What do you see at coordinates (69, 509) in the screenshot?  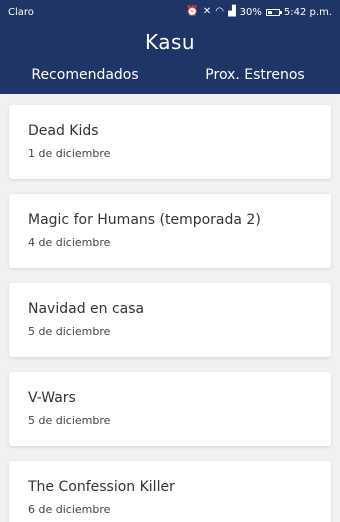 I see `release-date: 6 de diciembre` at bounding box center [69, 509].